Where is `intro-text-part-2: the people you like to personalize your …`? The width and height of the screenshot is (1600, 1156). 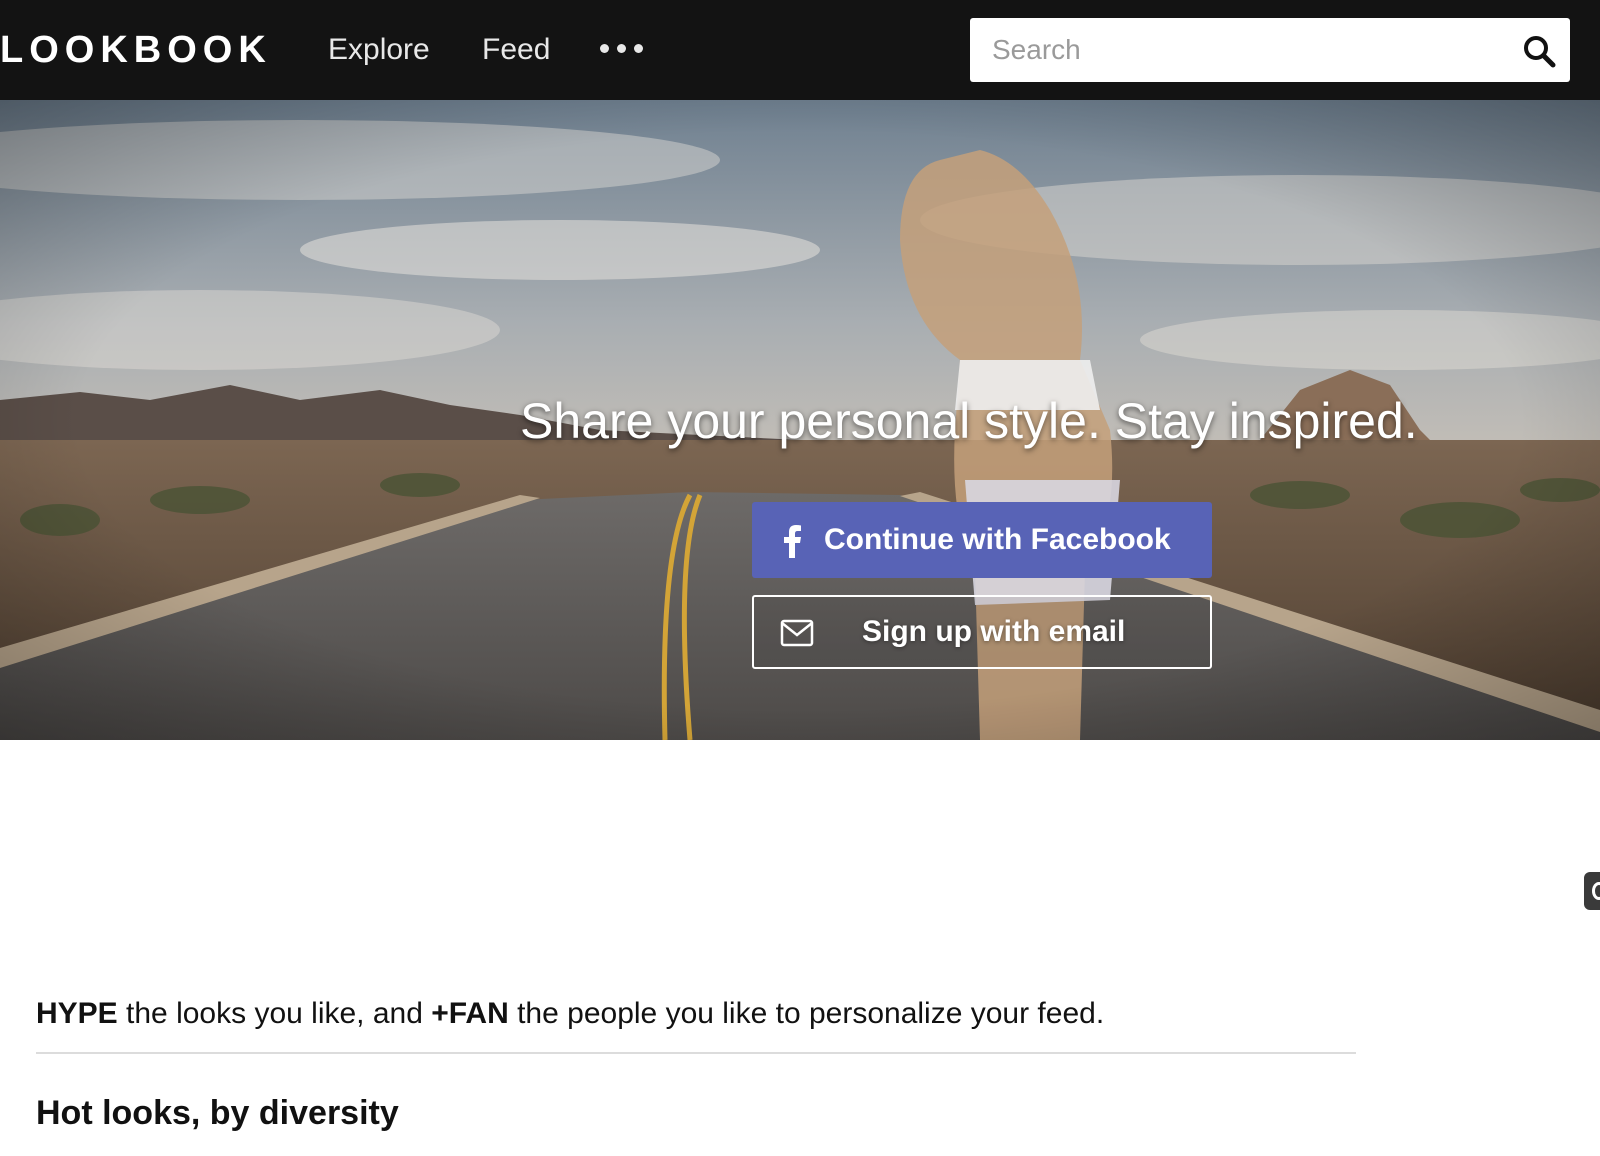 intro-text-part-2: the people you like to personalize your … is located at coordinates (806, 1013).